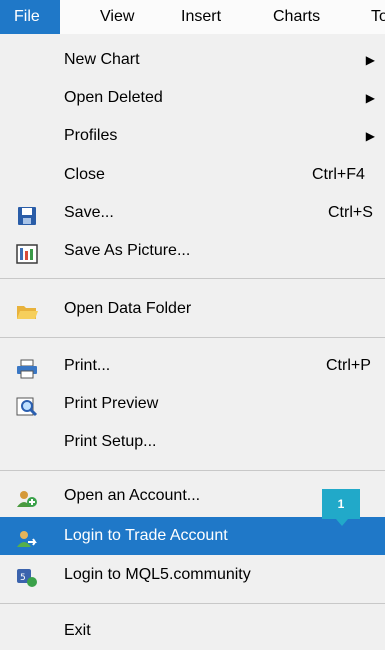 Image resolution: width=385 pixels, height=650 pixels. Describe the element at coordinates (84, 174) in the screenshot. I see `menu-item-label: Close` at that location.